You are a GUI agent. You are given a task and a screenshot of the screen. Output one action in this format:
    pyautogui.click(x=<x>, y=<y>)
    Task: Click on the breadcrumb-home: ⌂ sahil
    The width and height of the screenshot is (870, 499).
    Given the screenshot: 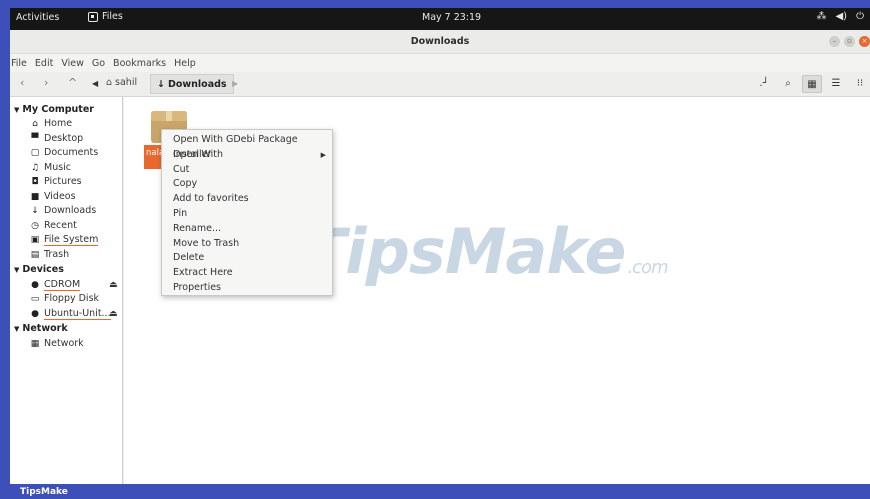 What is the action you would take?
    pyautogui.click(x=121, y=82)
    